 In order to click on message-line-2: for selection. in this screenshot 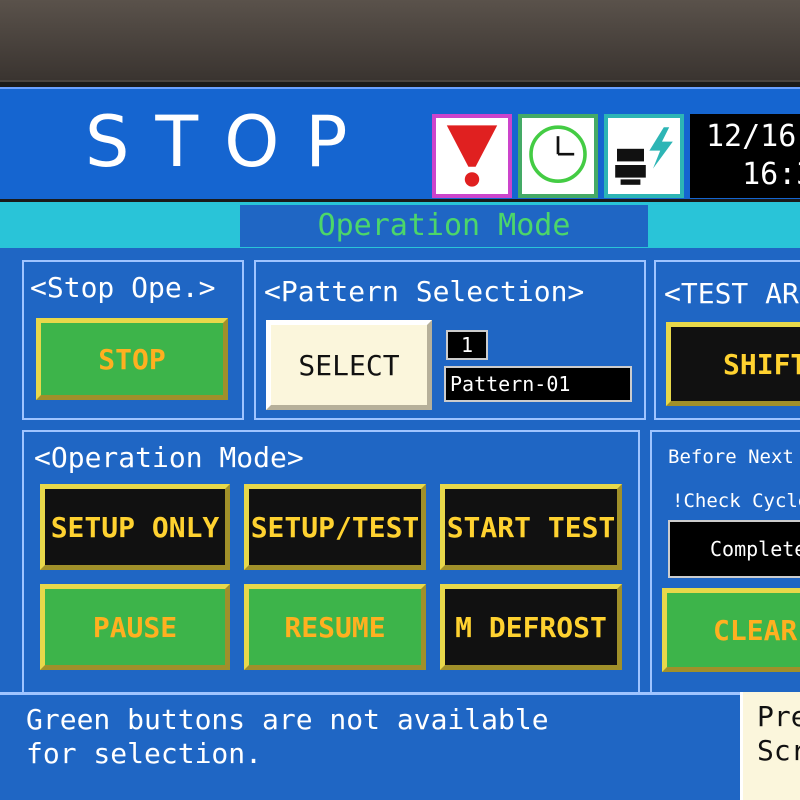, I will do `click(144, 753)`.